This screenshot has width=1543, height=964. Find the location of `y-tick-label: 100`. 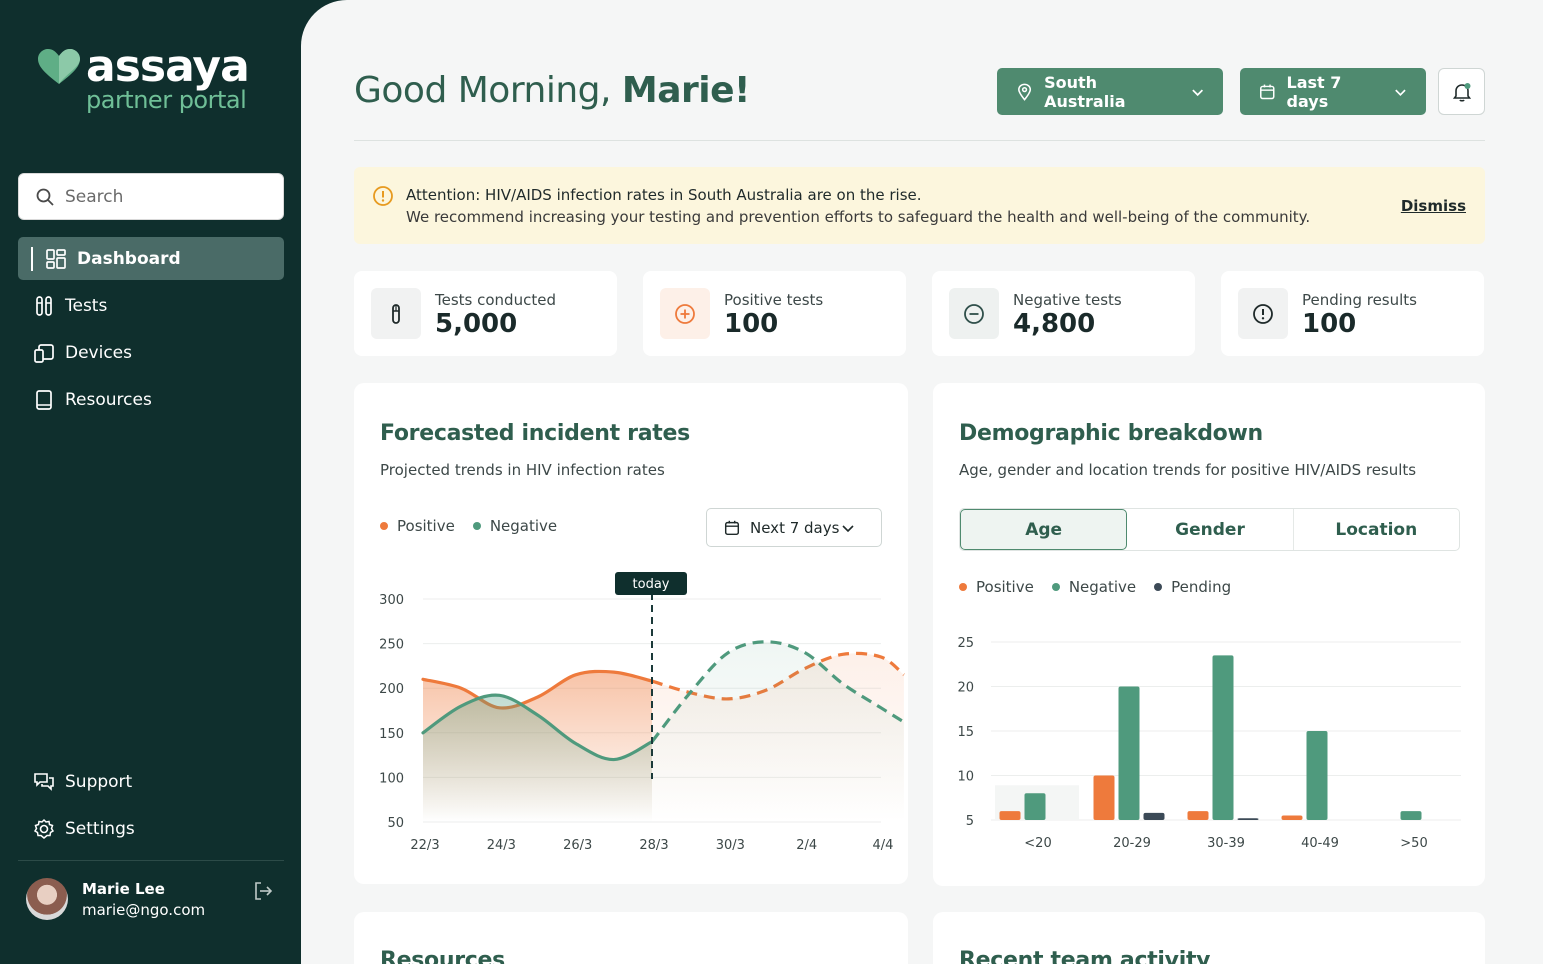

y-tick-label: 100 is located at coordinates (391, 778).